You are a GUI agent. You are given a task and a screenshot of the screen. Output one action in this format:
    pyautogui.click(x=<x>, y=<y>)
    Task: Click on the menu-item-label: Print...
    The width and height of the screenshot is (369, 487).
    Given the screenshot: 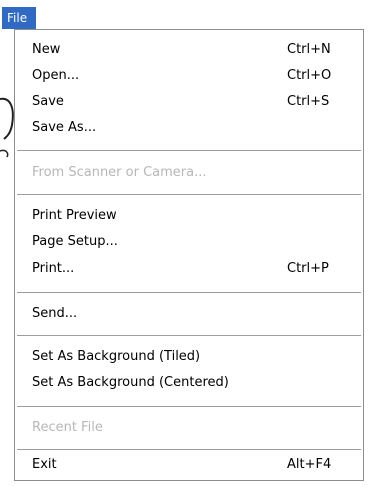 What is the action you would take?
    pyautogui.click(x=53, y=268)
    